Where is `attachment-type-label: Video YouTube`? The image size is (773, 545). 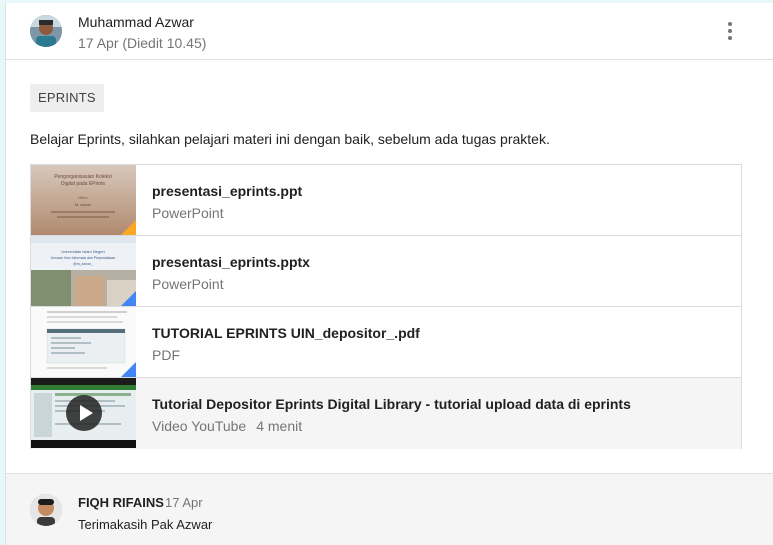 attachment-type-label: Video YouTube is located at coordinates (199, 426).